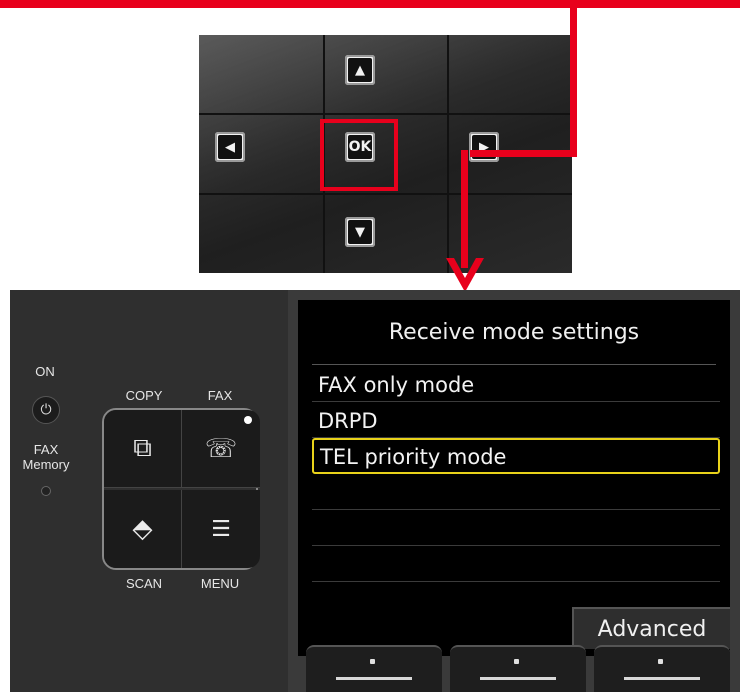 The image size is (740, 692). I want to click on menu-icon: ☰, so click(221, 529).